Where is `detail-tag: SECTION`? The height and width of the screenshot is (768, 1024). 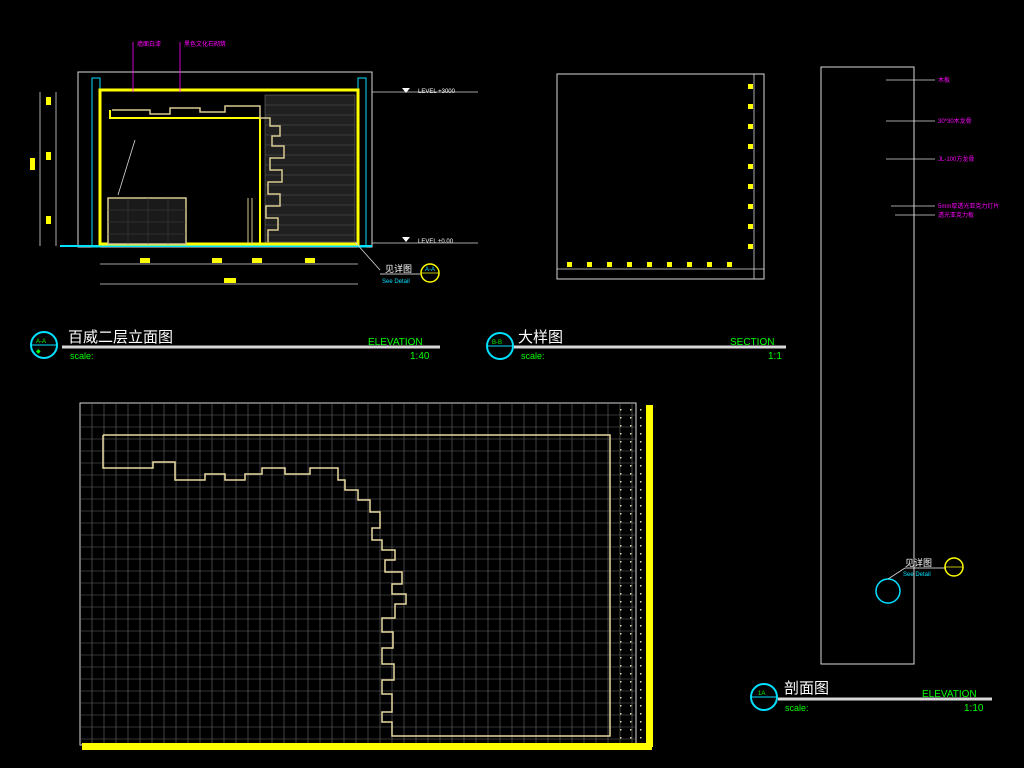
detail-tag: SECTION is located at coordinates (752, 342).